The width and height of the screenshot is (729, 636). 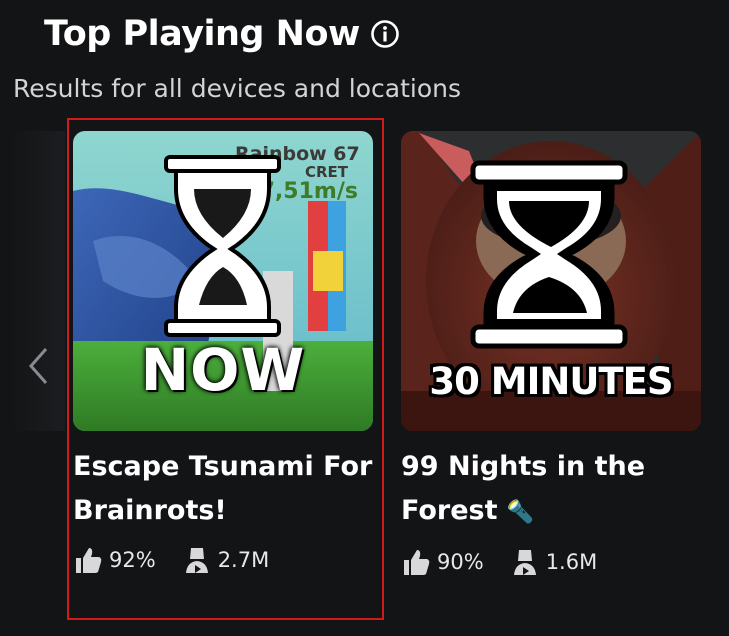 I want to click on rating-stat: 90%, so click(x=442, y=562).